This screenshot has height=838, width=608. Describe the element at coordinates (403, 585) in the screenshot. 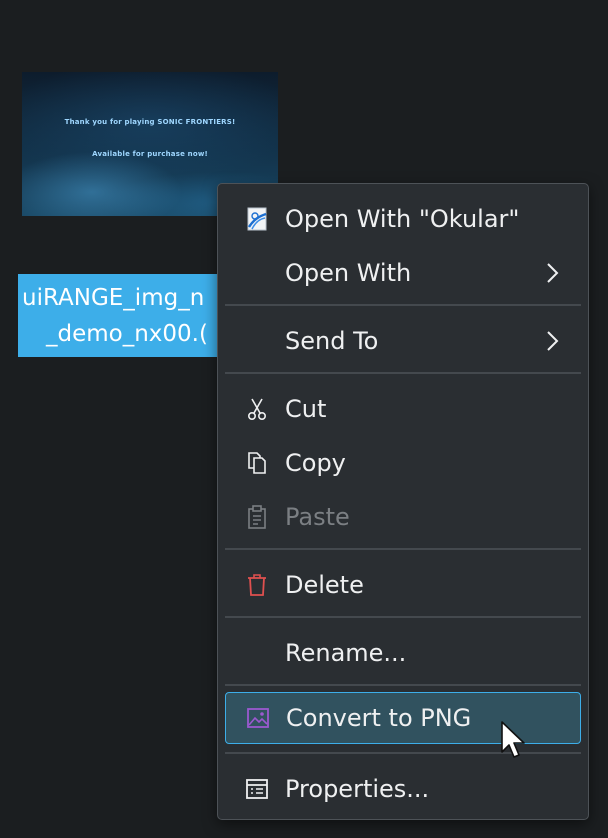

I see `menu-item-delete: Delete` at that location.